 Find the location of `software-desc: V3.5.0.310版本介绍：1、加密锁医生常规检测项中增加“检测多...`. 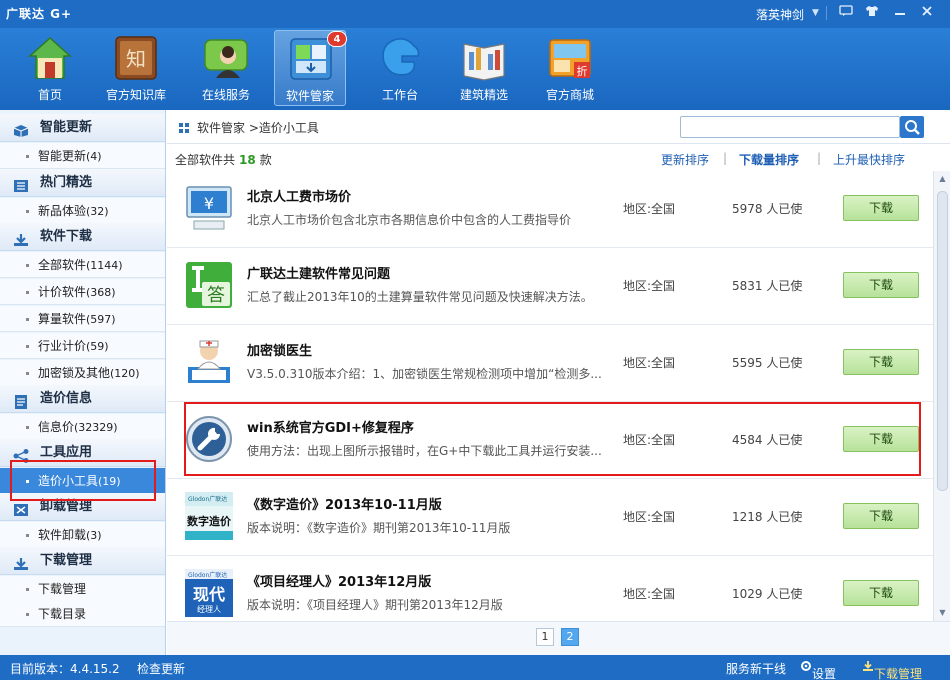

software-desc: V3.5.0.310版本介绍：1、加密锁医生常规检测项中增加“检测多... is located at coordinates (424, 374).